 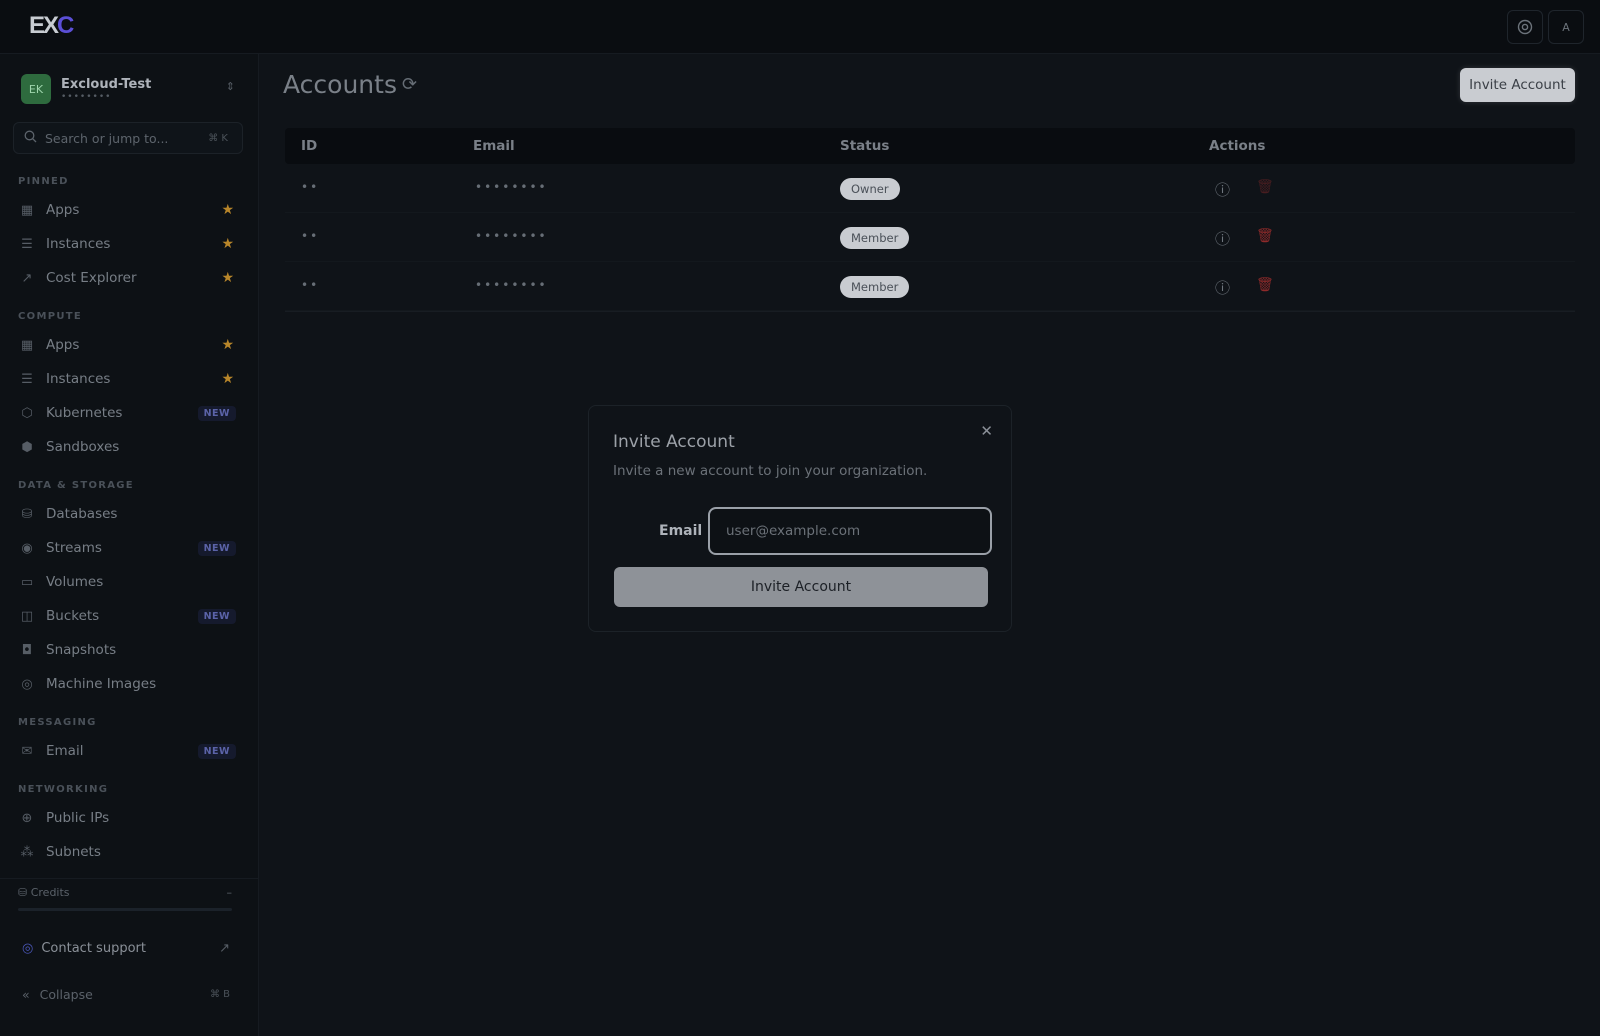 I want to click on column-header-email: Email, so click(x=494, y=146).